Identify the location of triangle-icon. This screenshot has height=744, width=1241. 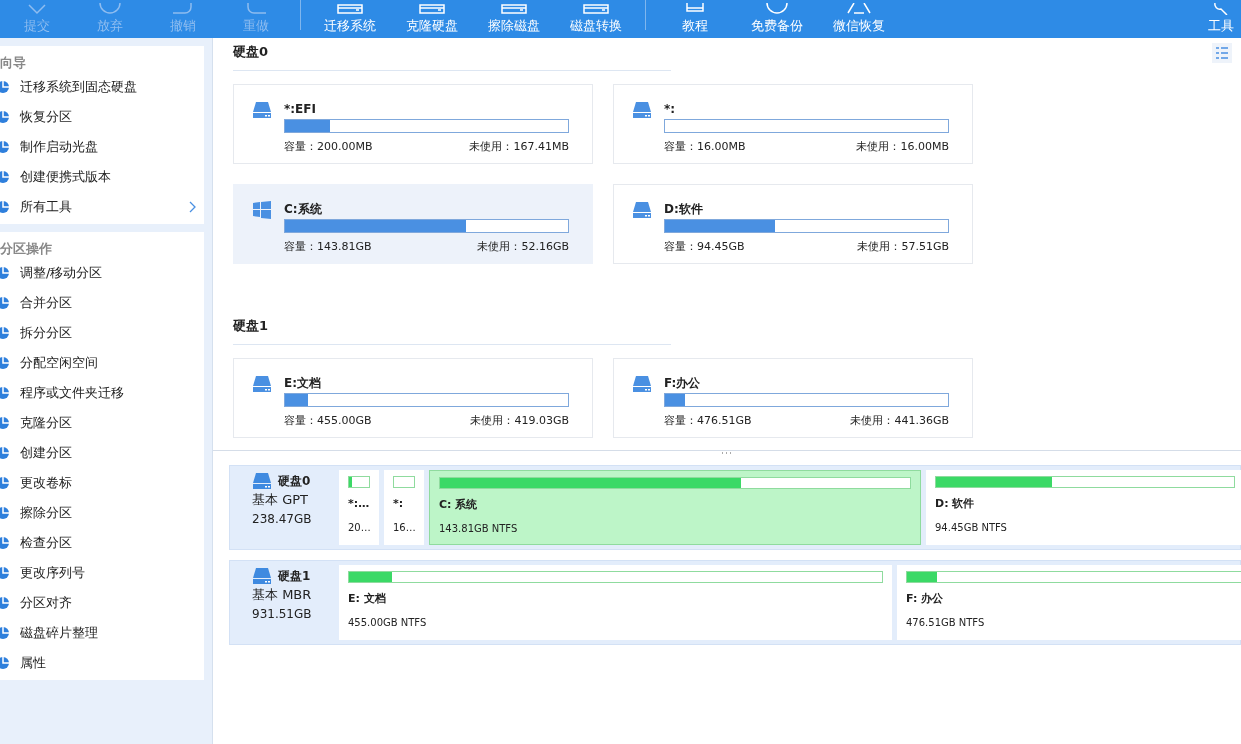
(859, 9).